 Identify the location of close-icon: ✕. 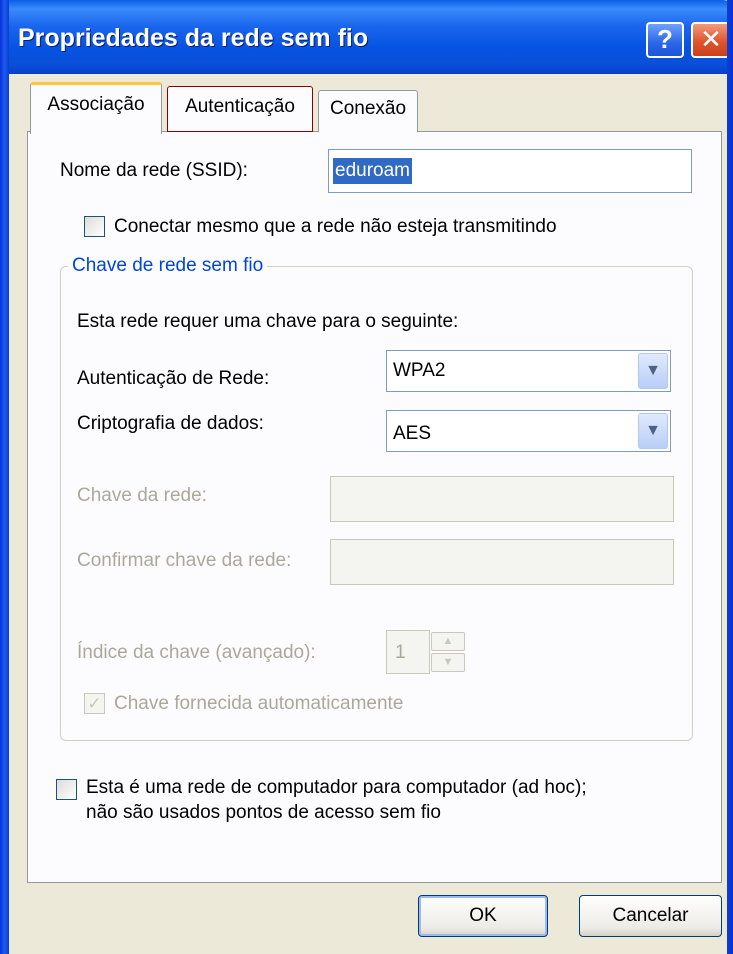
(711, 39).